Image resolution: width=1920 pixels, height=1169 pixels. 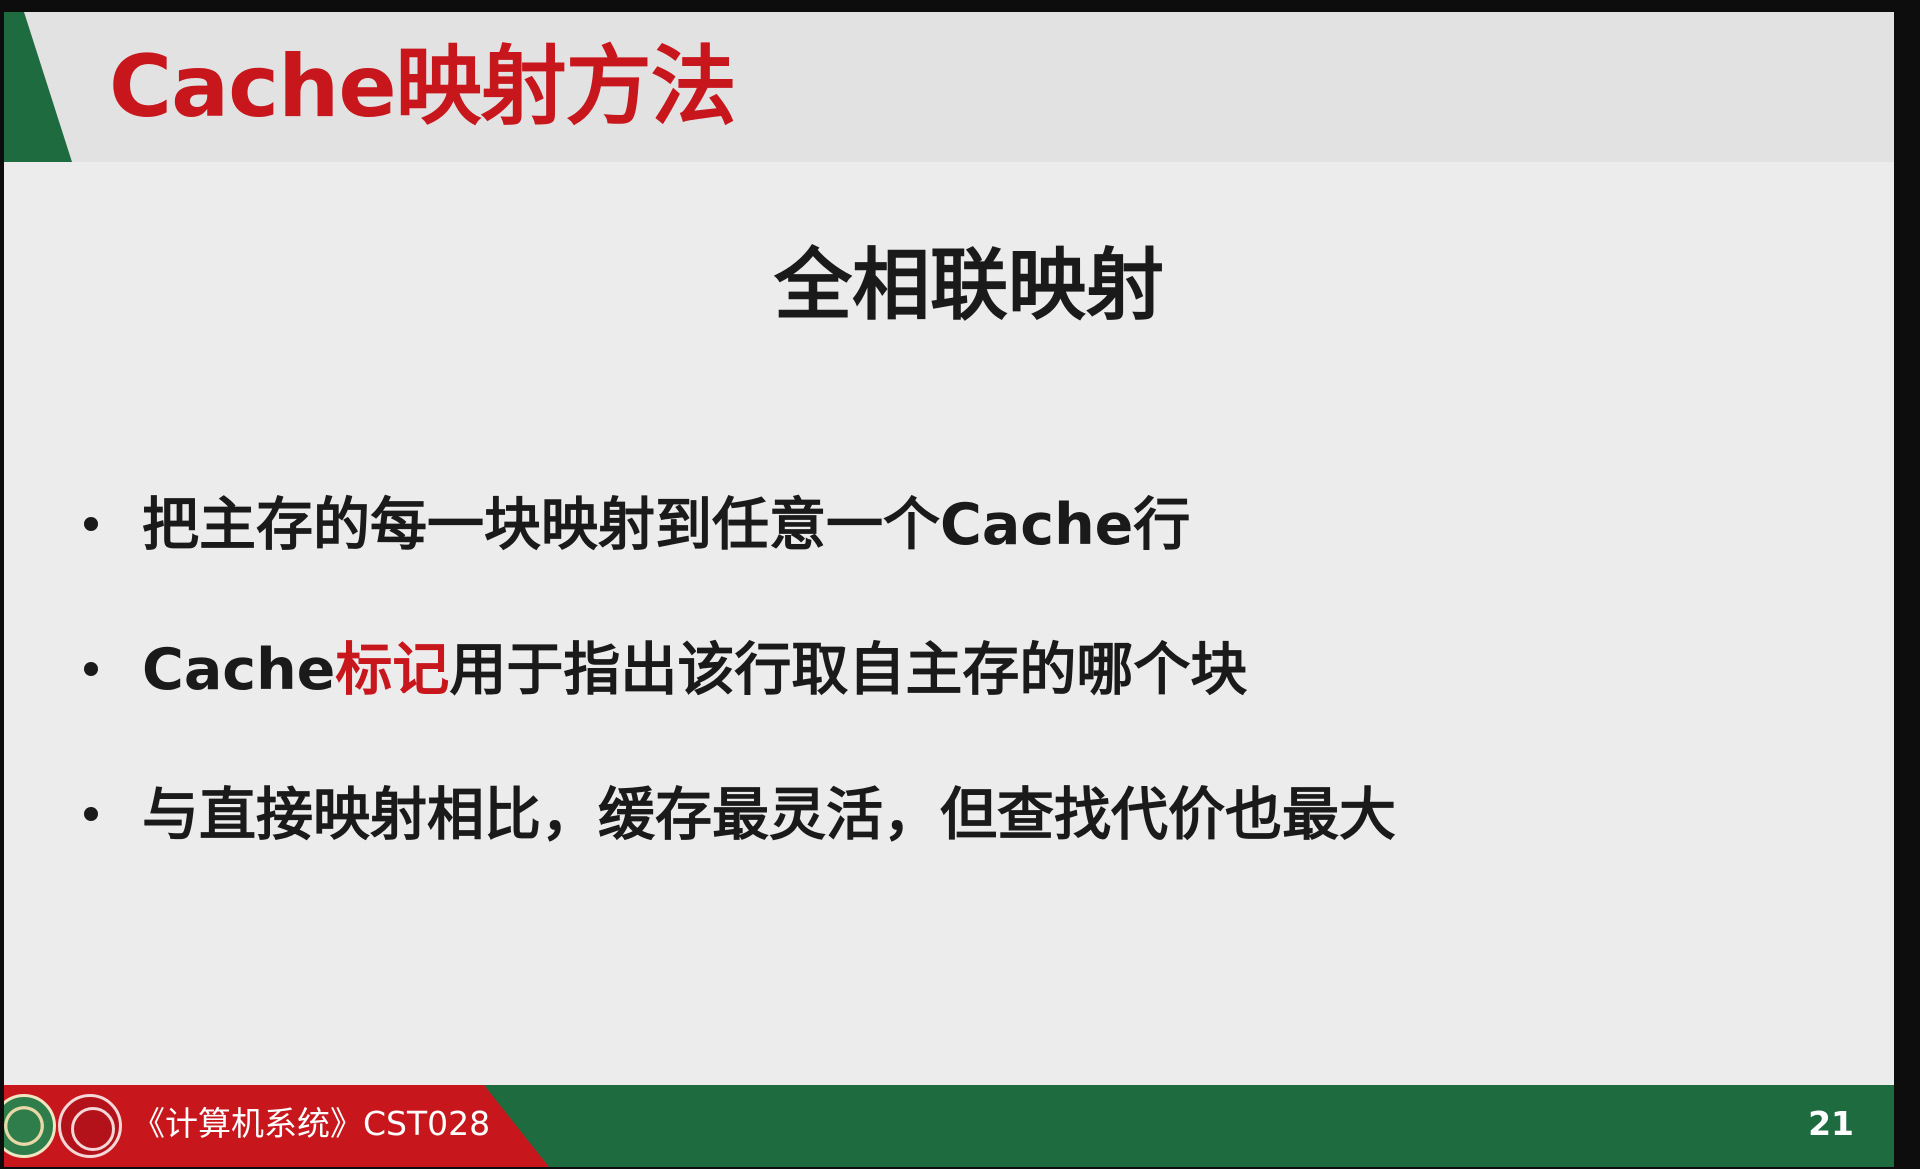 I want to click on page-number: 21, so click(x=1831, y=1123).